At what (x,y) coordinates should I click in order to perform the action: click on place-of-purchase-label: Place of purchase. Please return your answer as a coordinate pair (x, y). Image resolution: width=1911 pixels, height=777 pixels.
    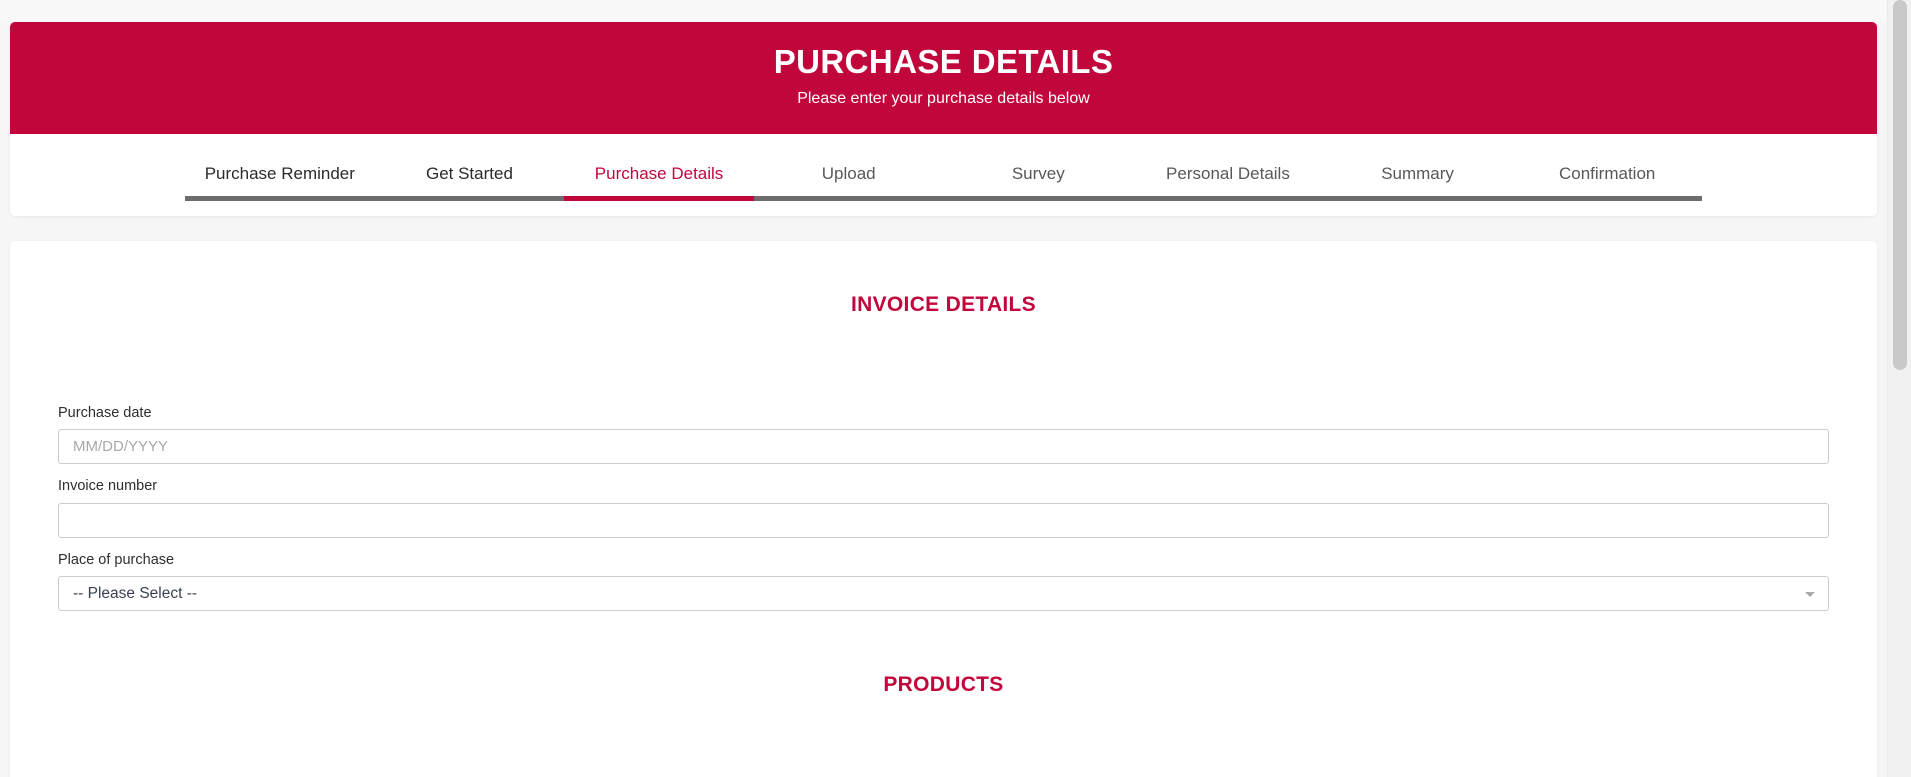
    Looking at the image, I should click on (116, 559).